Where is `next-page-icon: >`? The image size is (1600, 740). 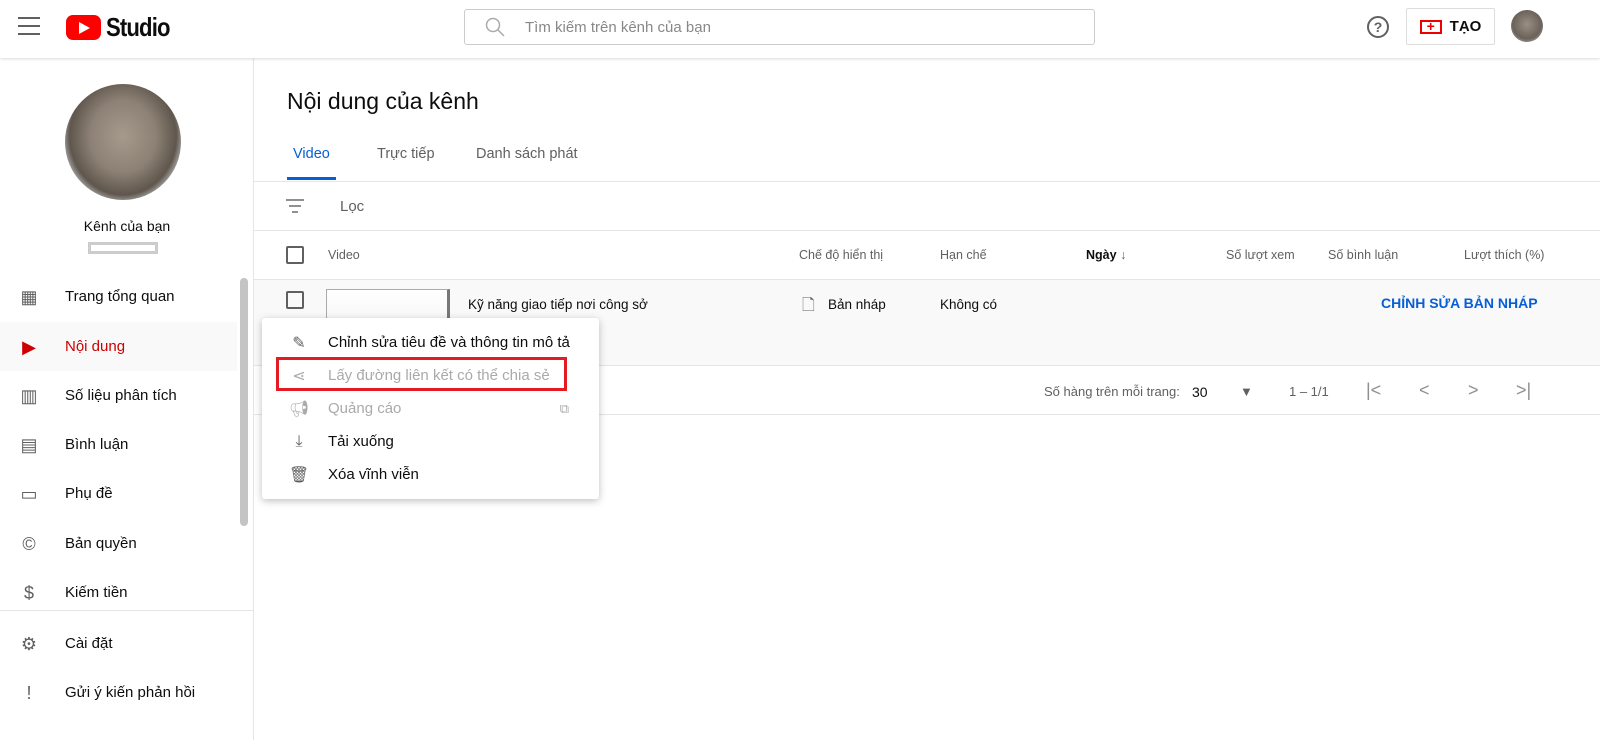
next-page-icon: > is located at coordinates (1473, 390).